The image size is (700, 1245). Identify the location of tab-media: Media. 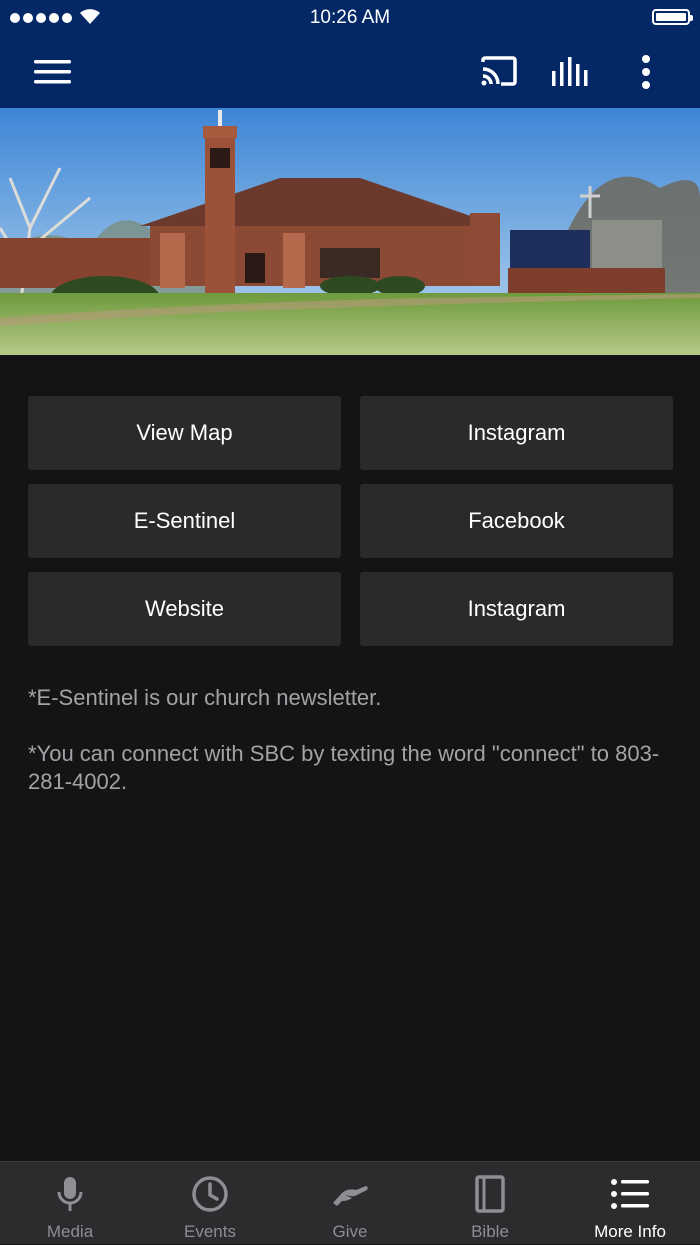
(70, 1203).